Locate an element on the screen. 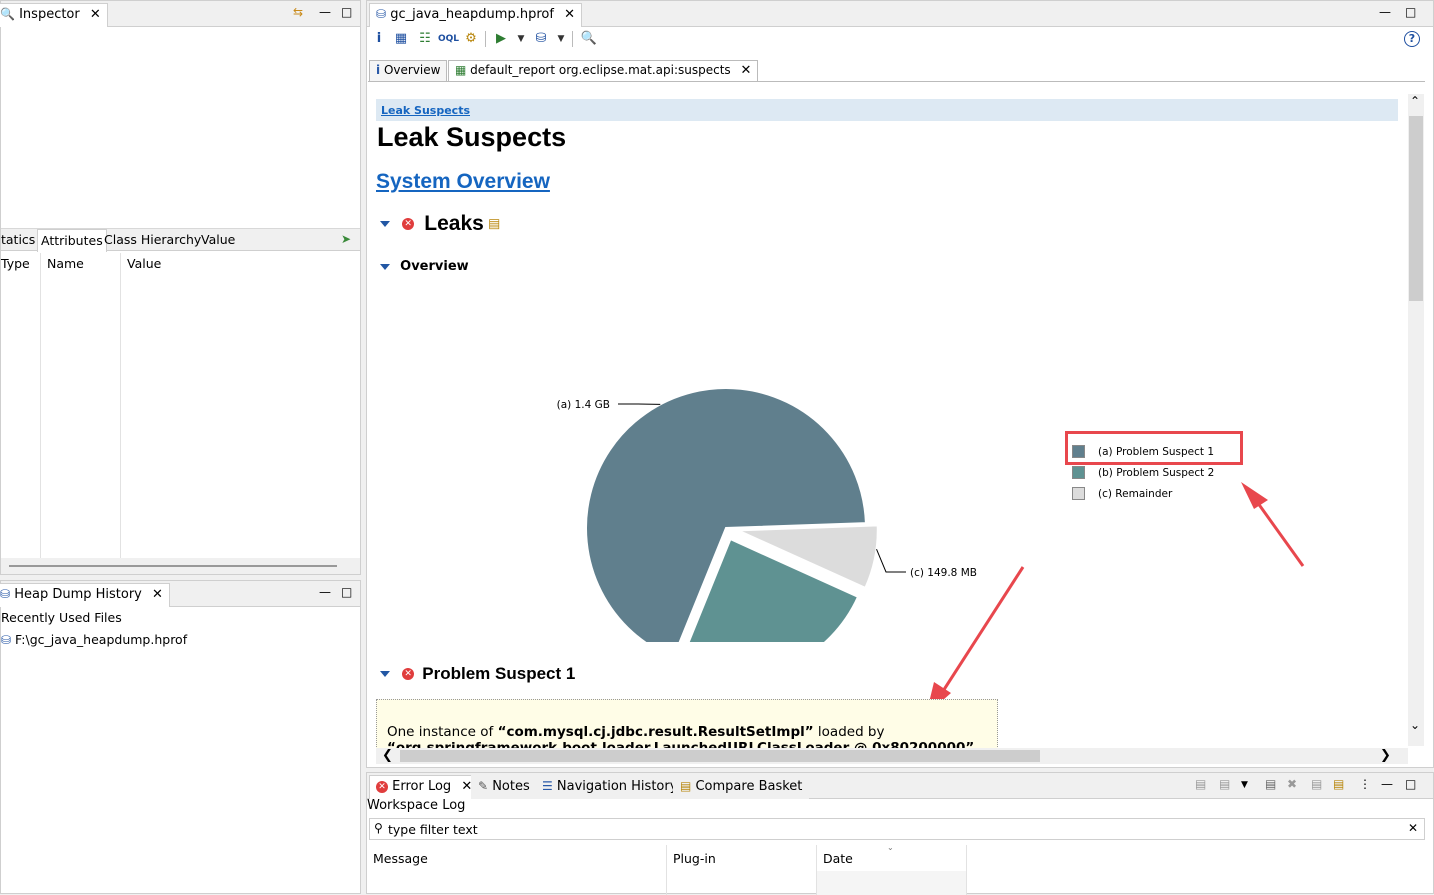 Image resolution: width=1434 pixels, height=895 pixels. horizontal-scrollbar: ❮ ❯ is located at coordinates (892, 756).